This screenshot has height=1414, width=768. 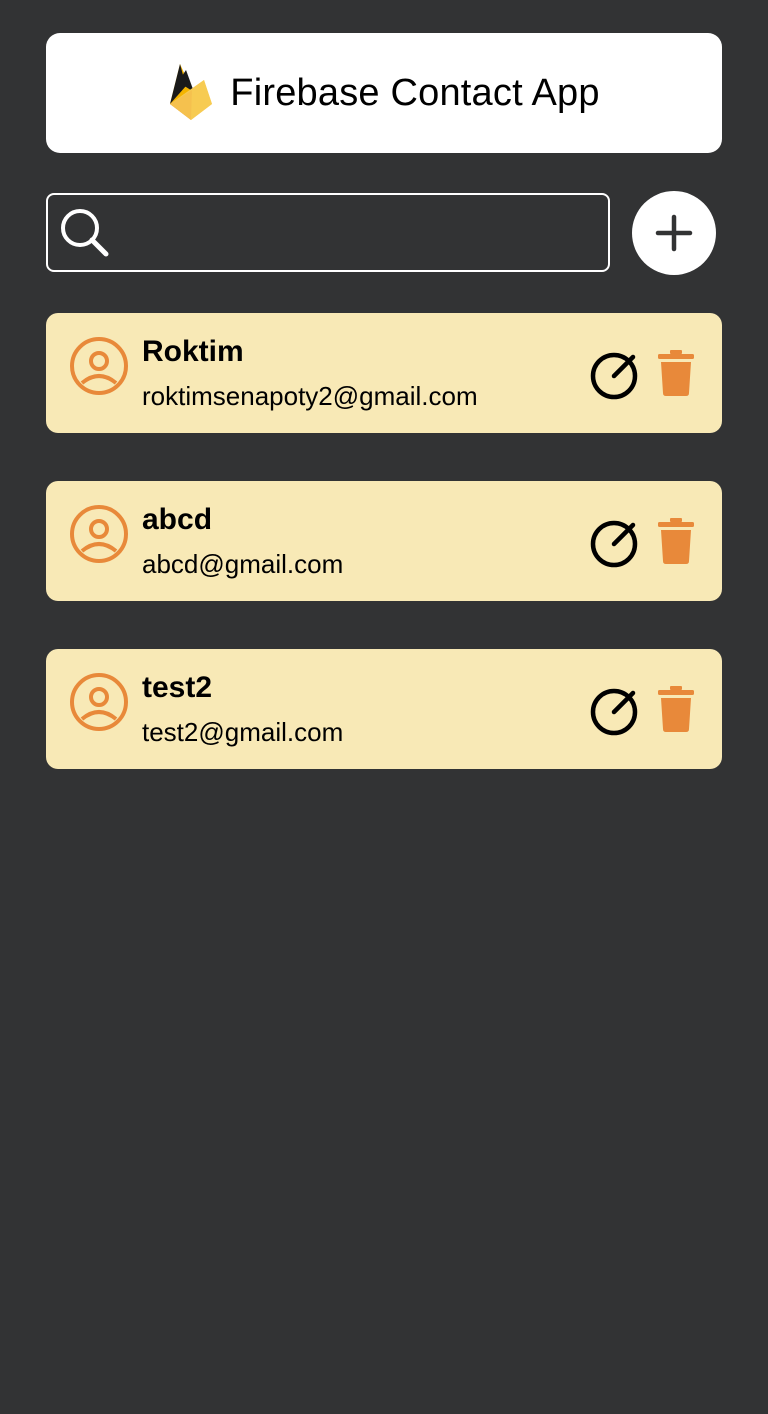 I want to click on contact-card: Roktim roktimsenapoty2@gmail.com, so click(x=384, y=373).